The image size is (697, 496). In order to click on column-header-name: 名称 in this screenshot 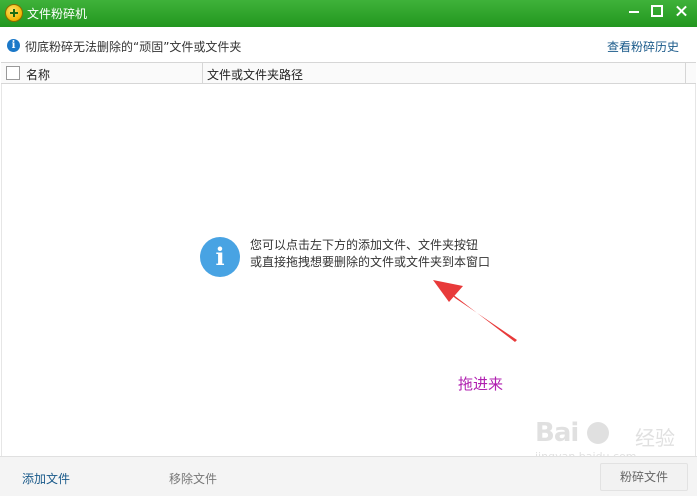, I will do `click(38, 74)`.